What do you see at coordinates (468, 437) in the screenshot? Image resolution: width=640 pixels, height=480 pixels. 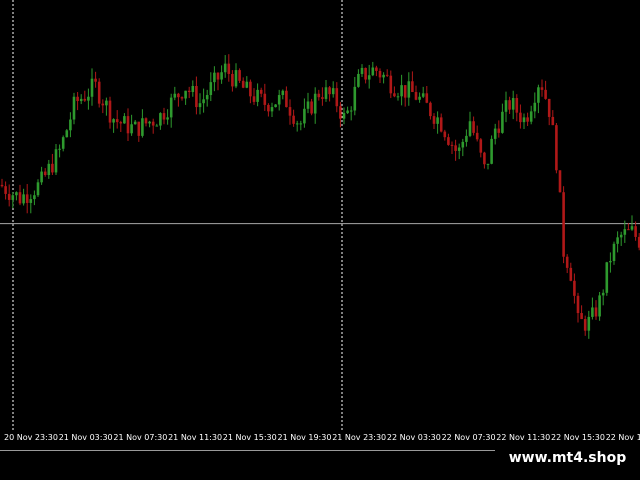 I see `time-tick-label: 22 Nov 07:30` at bounding box center [468, 437].